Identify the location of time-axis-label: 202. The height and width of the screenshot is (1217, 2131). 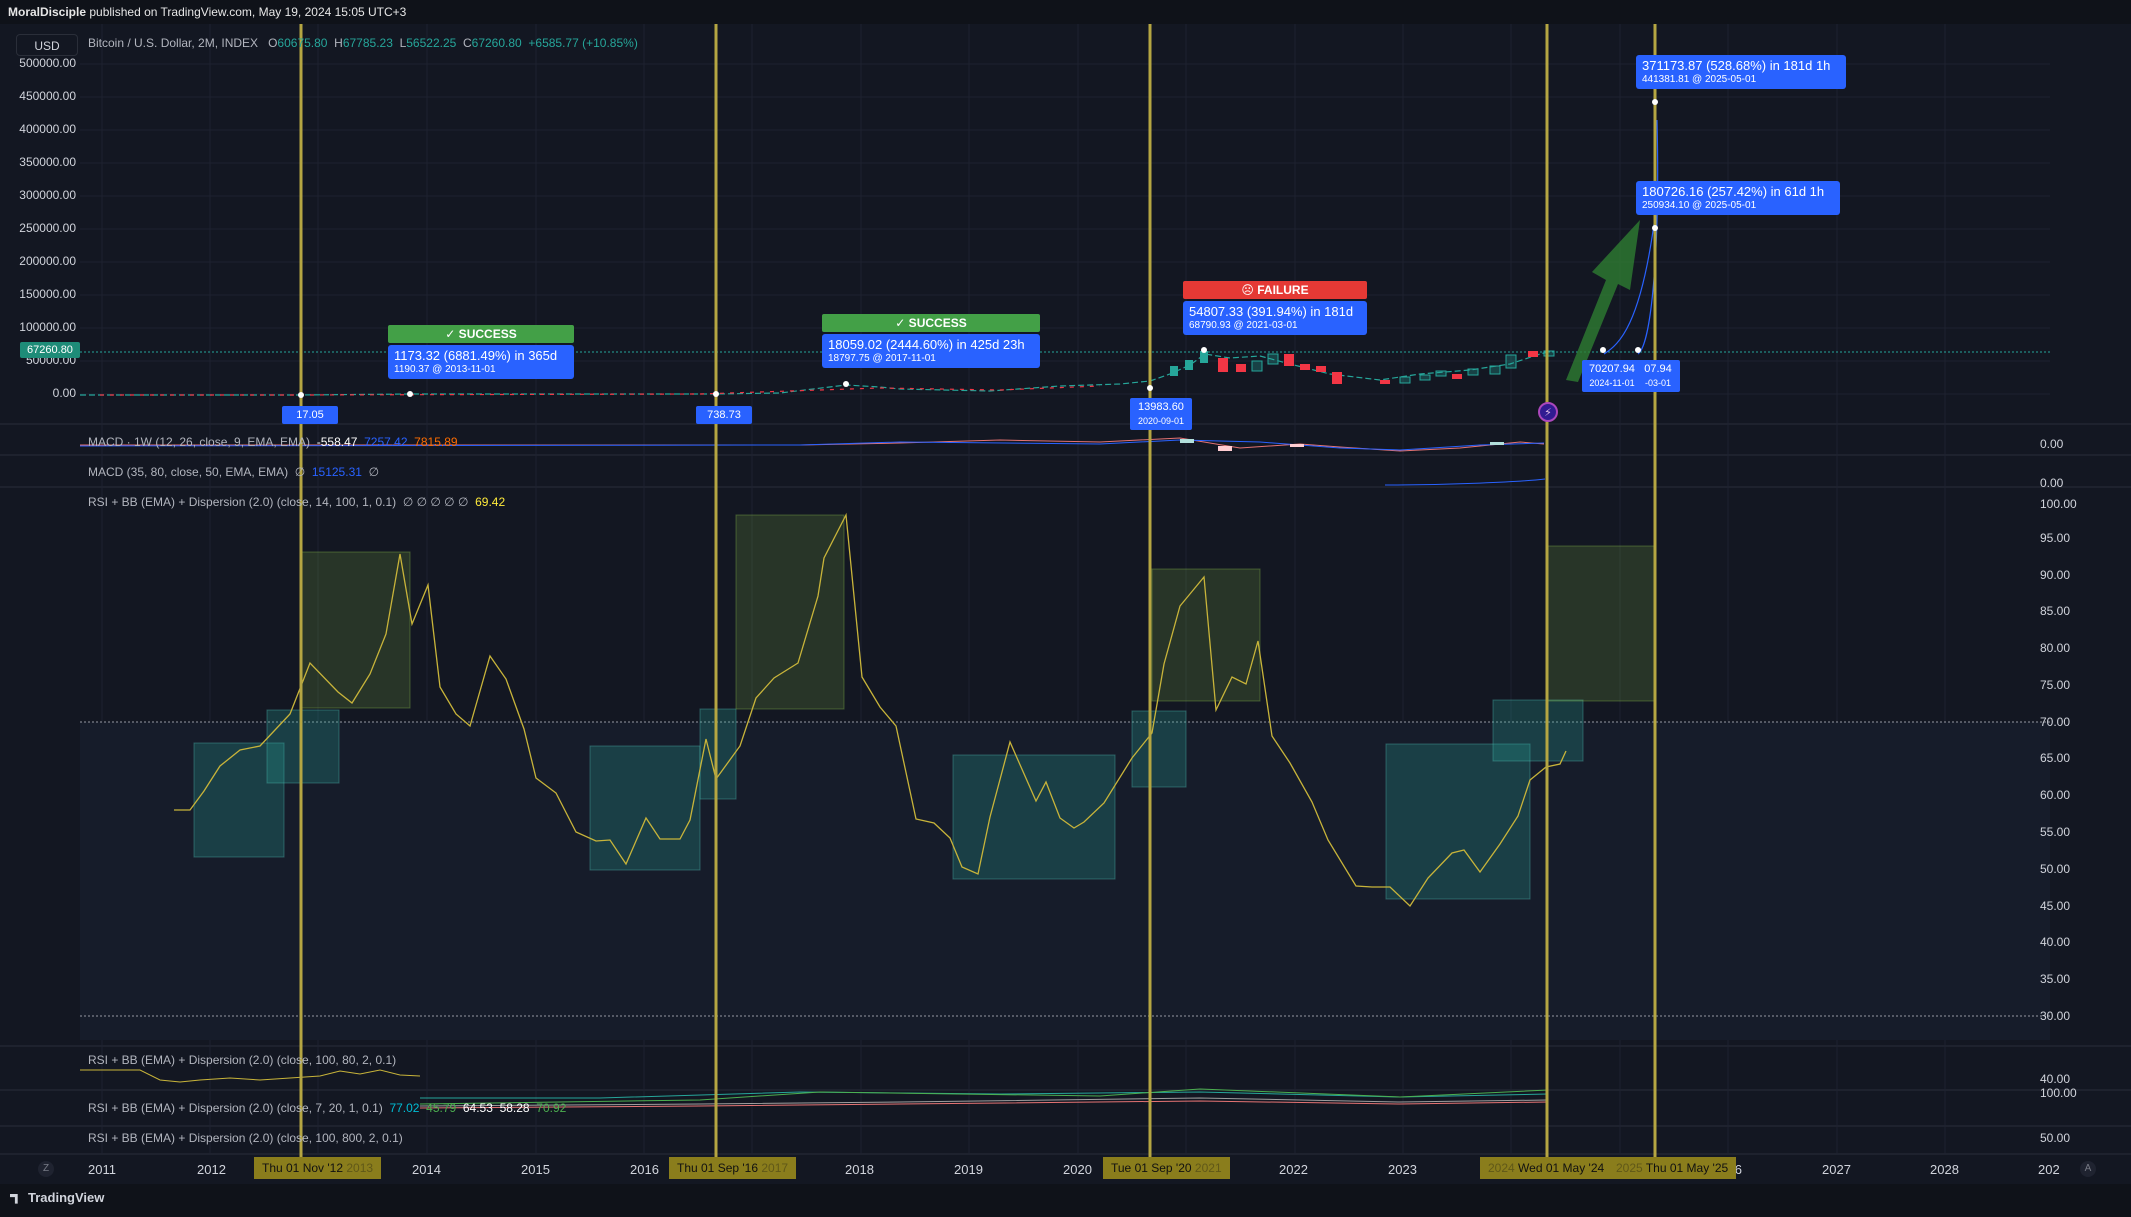
(2049, 1169).